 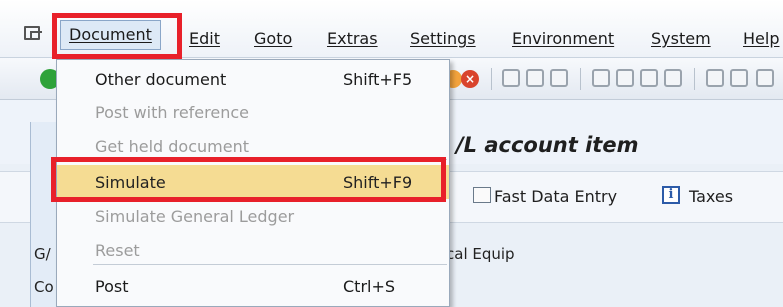 I want to click on previous-page-icon, so click(x=625, y=78).